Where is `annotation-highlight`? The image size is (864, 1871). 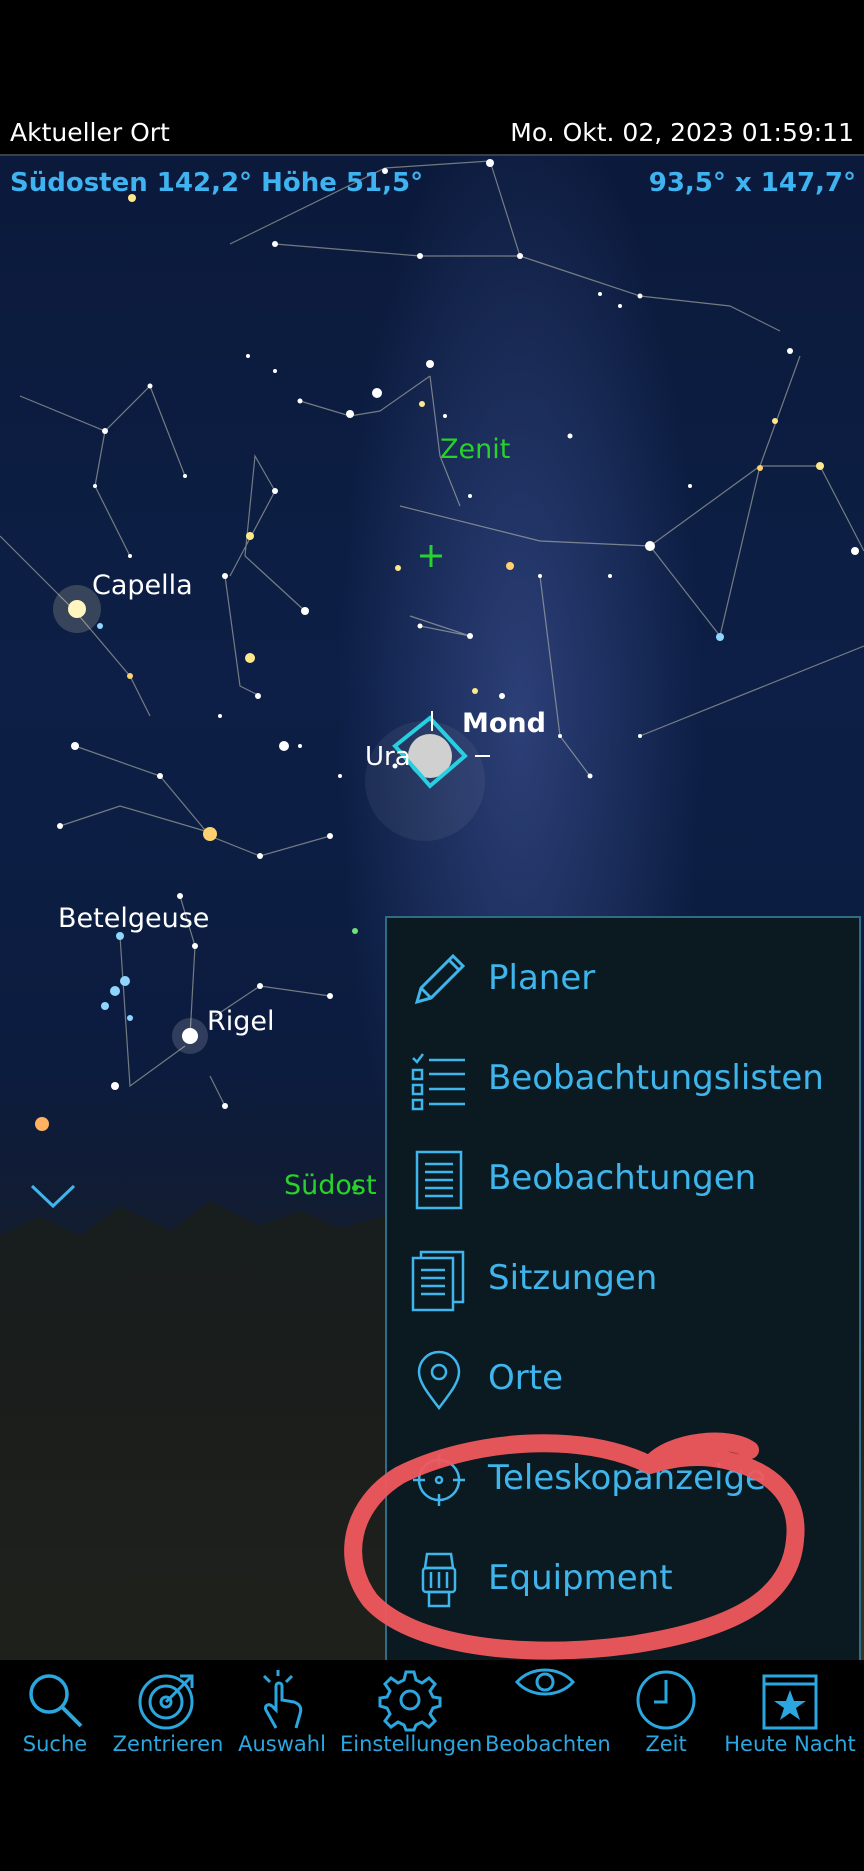
annotation-highlight is located at coordinates (574, 1546).